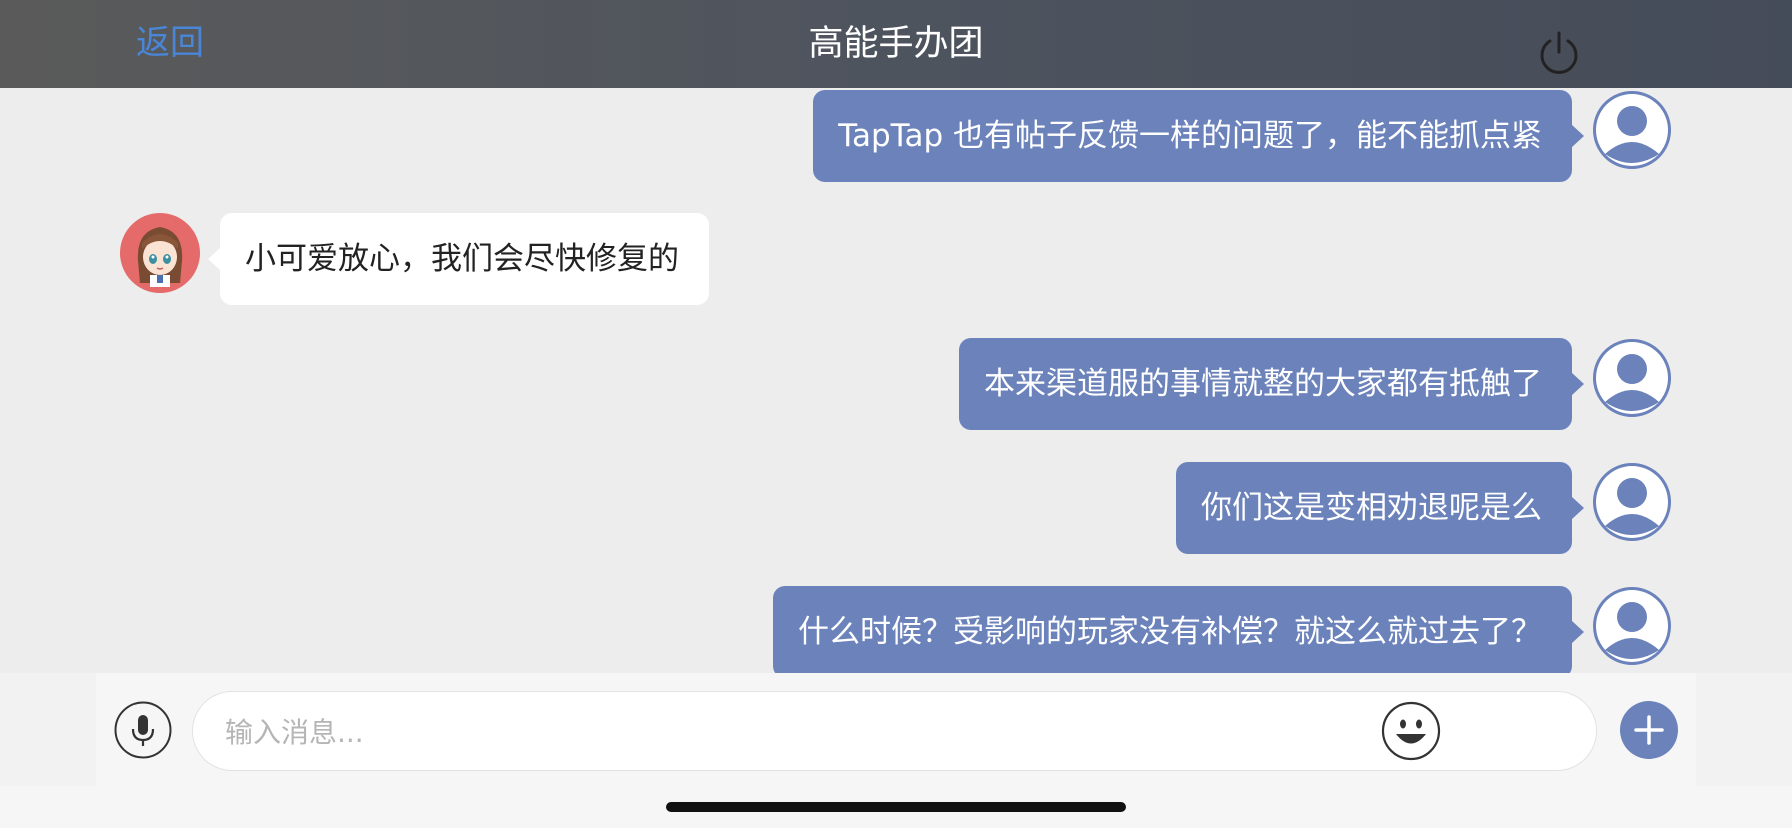  I want to click on message-bubble: 你们这是变相劝退呢是么, so click(1374, 508).